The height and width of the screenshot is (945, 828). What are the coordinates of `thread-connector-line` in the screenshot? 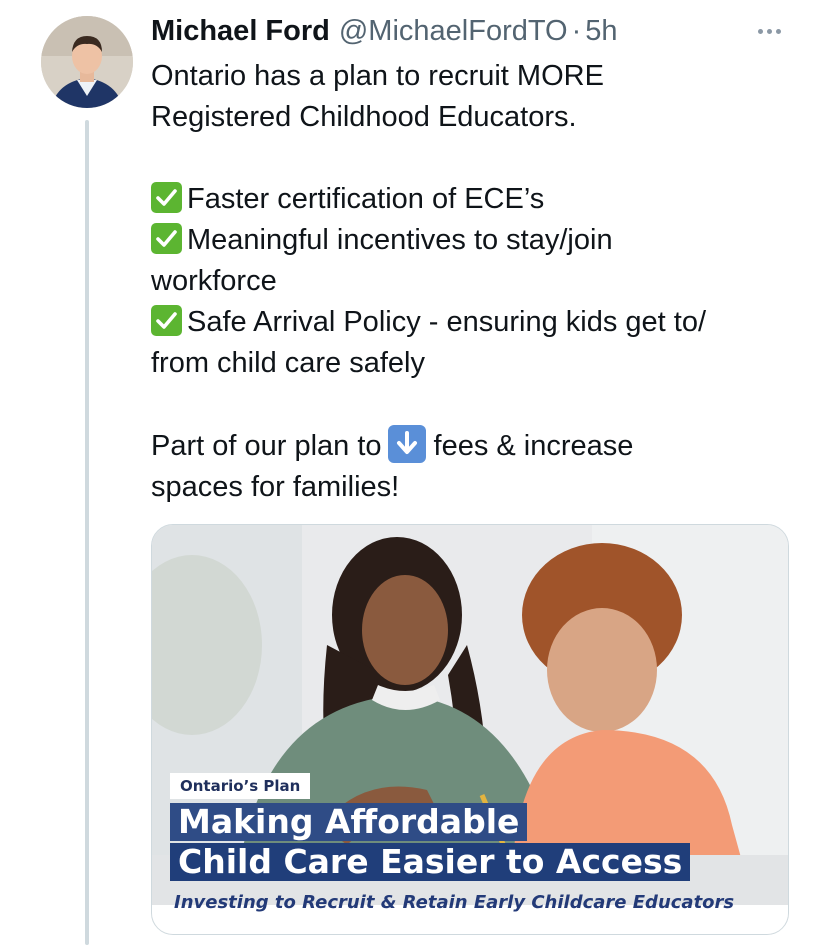 It's located at (87, 532).